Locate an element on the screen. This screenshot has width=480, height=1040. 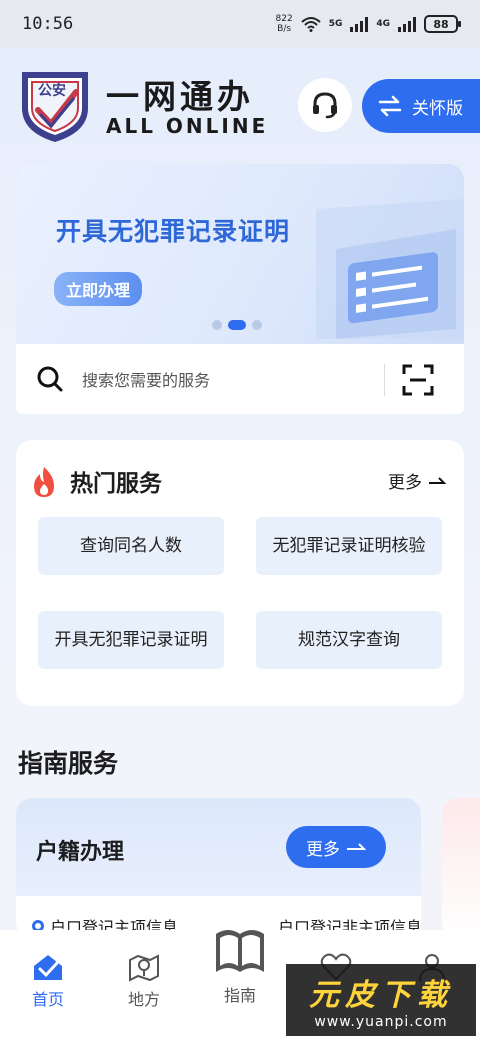
guide-card-title: 户籍办理 is located at coordinates (80, 852).